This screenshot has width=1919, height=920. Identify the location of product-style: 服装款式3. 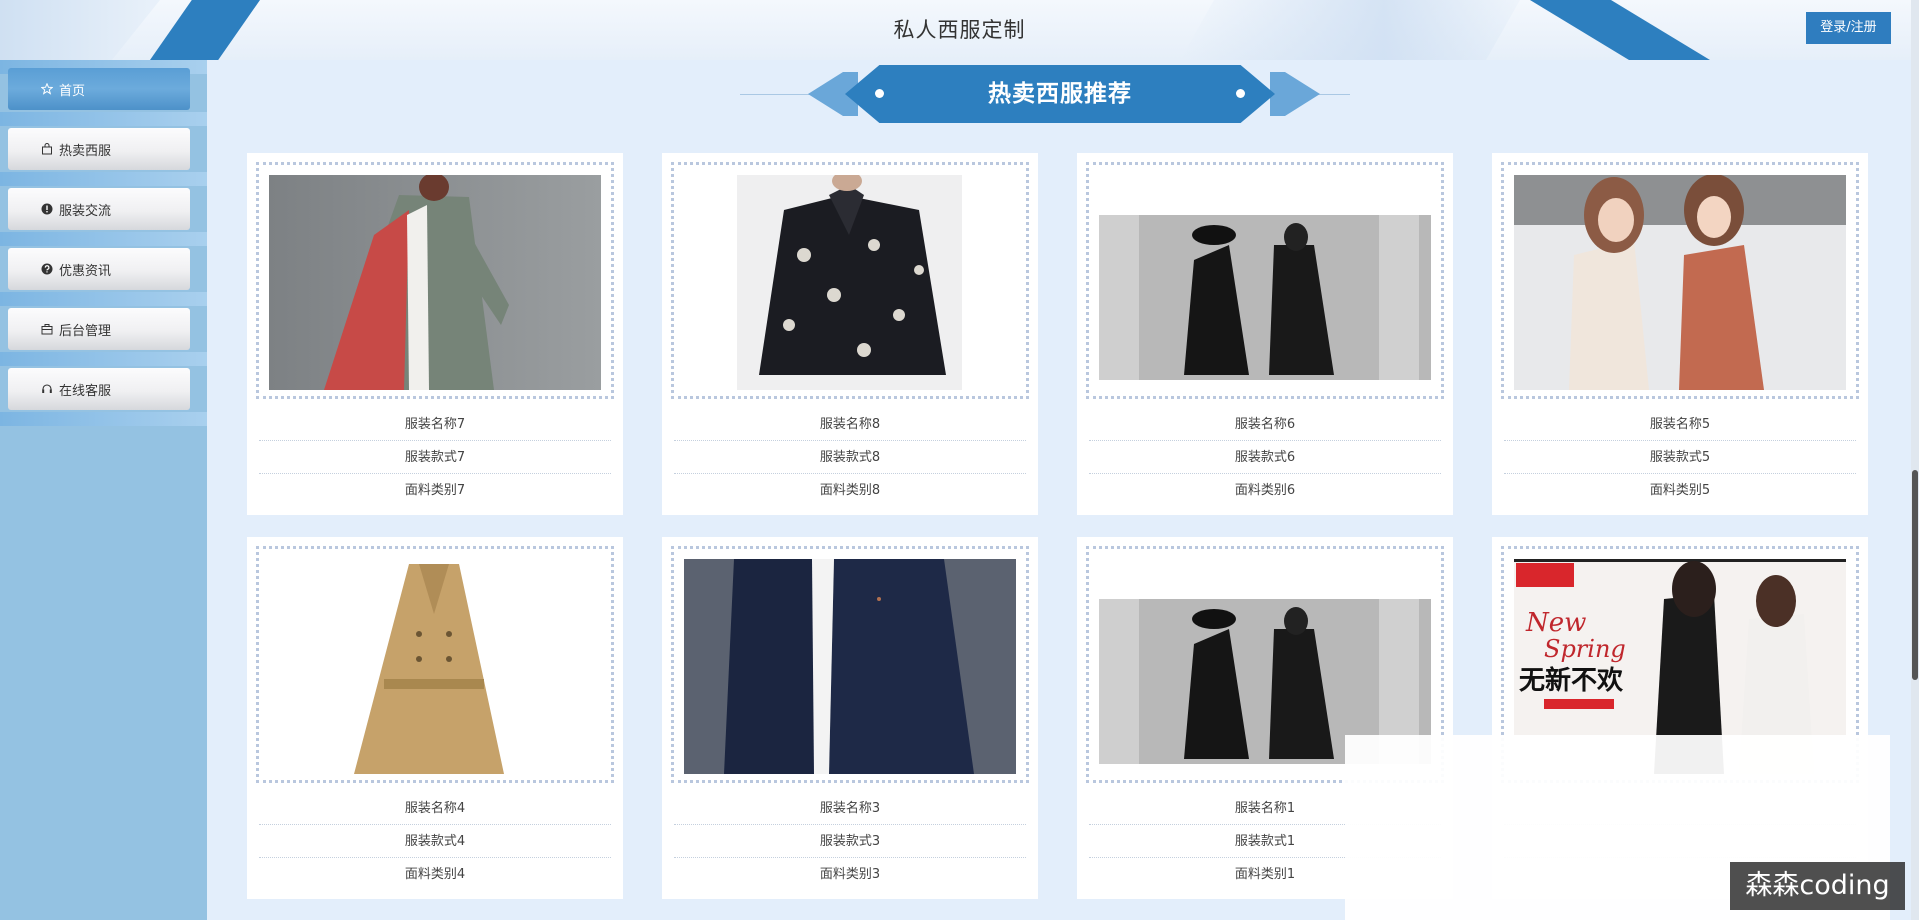
(850, 841).